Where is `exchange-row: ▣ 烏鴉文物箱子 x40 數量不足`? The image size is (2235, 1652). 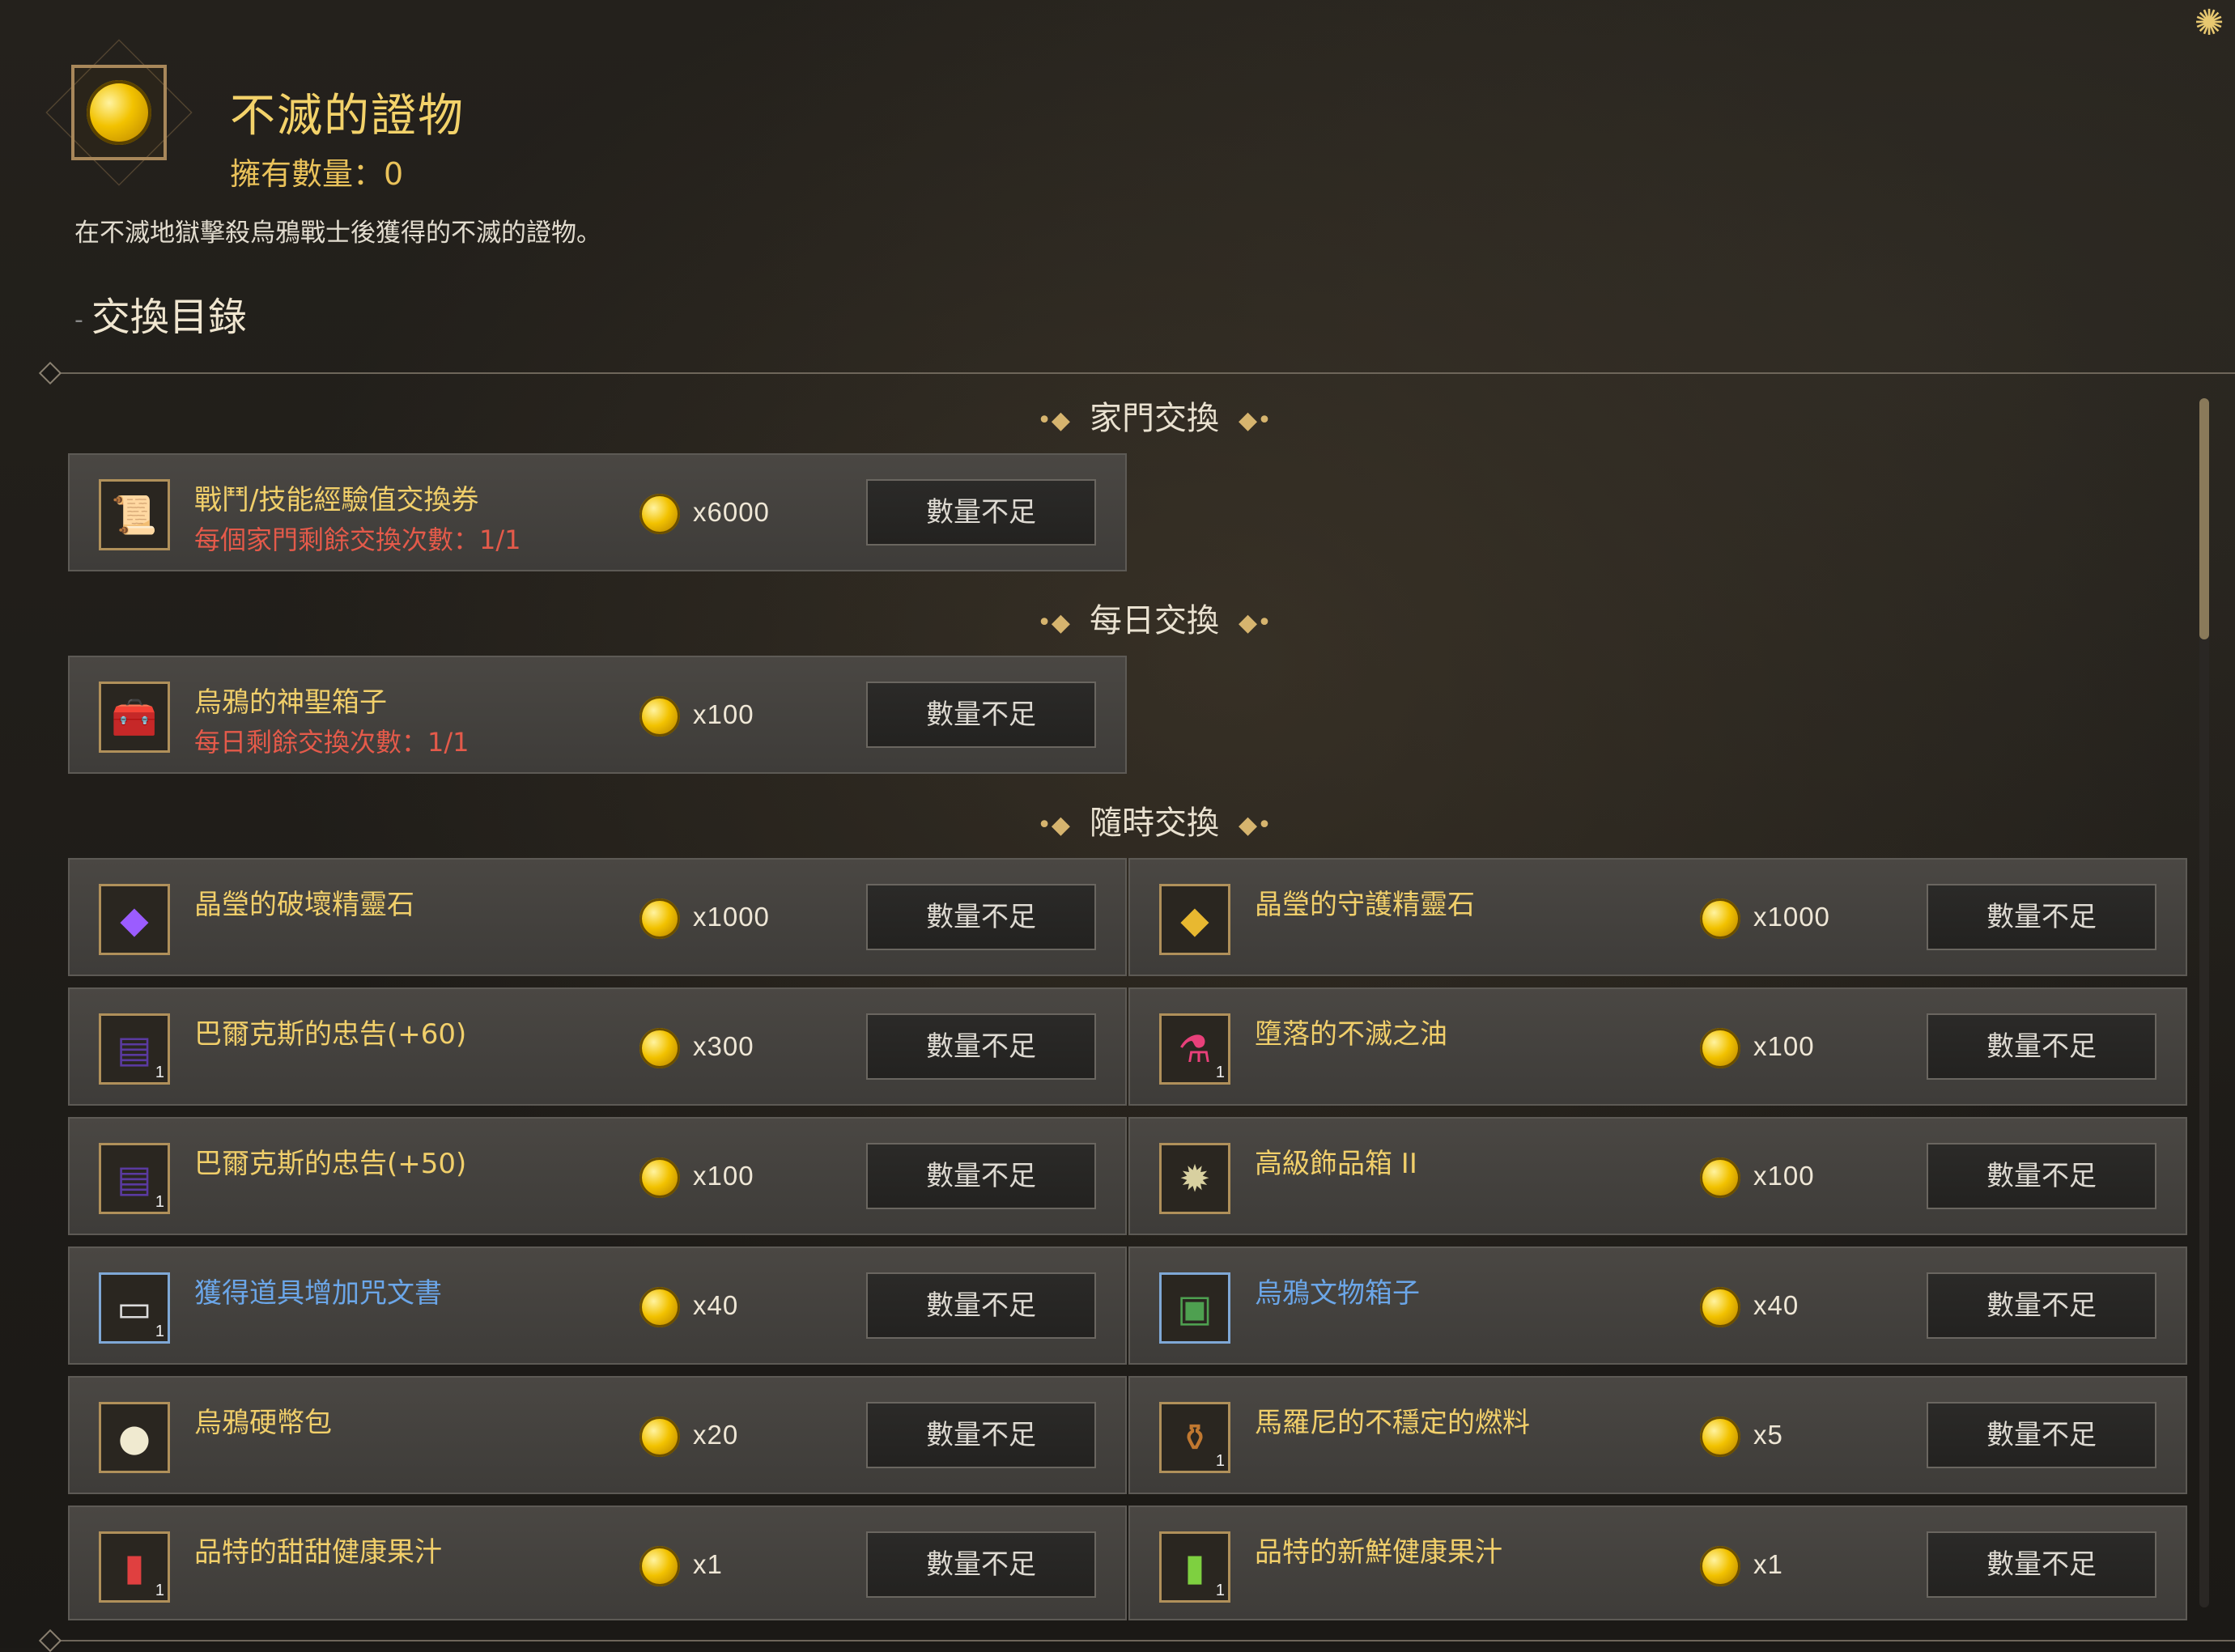
exchange-row: ▣ 烏鴉文物箱子 x40 數量不足 is located at coordinates (1657, 1306).